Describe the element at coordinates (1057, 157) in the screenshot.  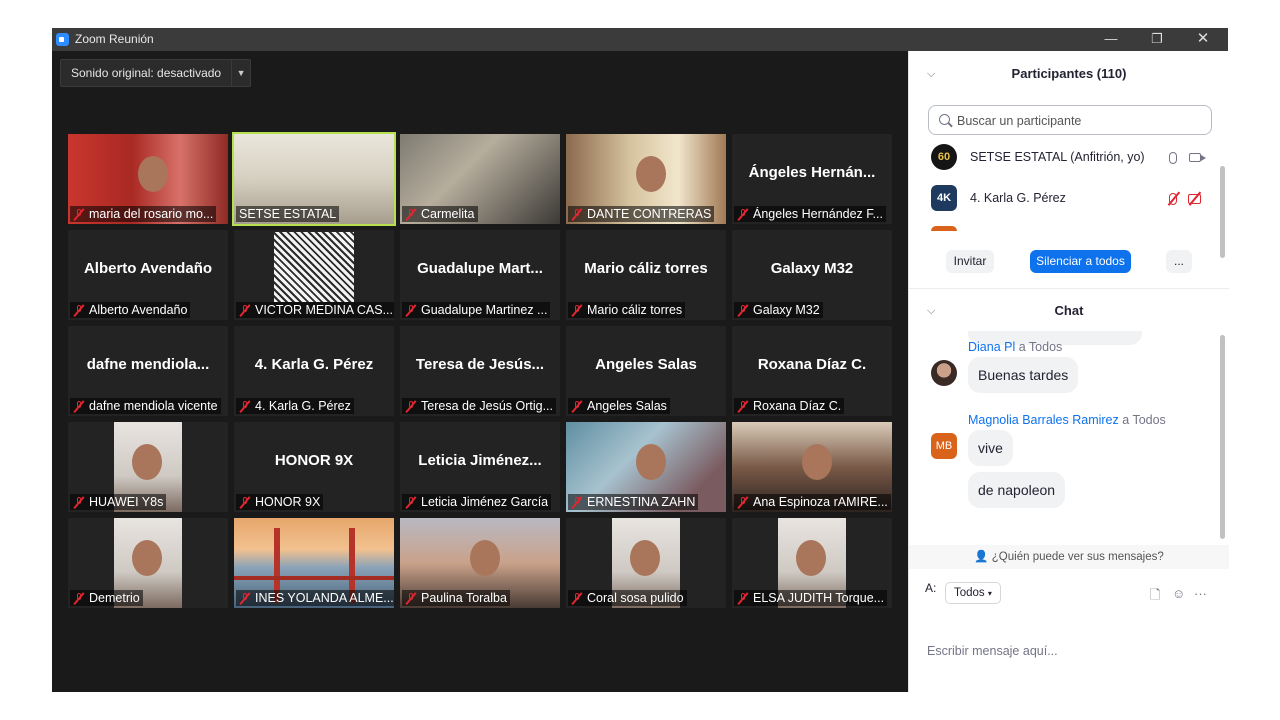
I see `participant-name: SETSE ESTATAL (Anfitrión, yo)` at that location.